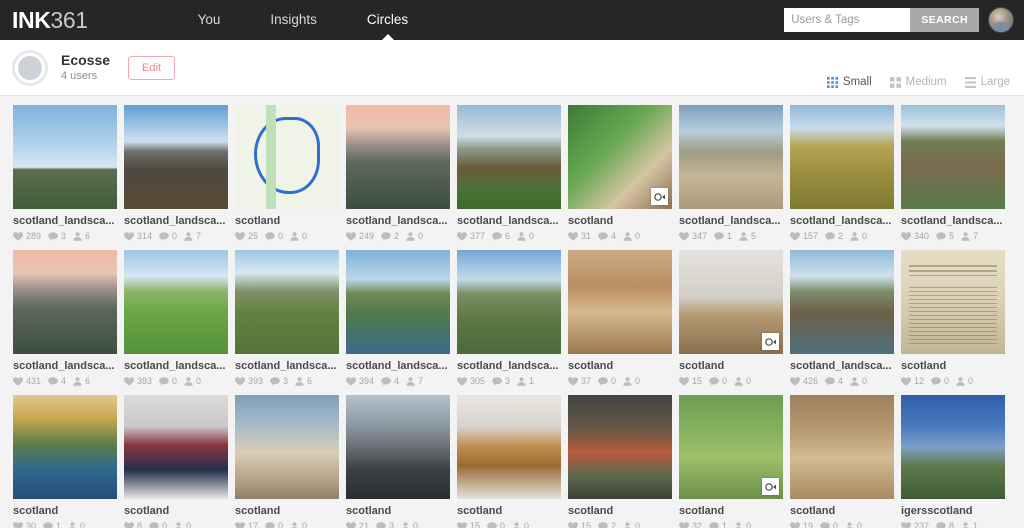  I want to click on photo-tile-6: scotland_landsca... 347 1 5, so click(731, 173).